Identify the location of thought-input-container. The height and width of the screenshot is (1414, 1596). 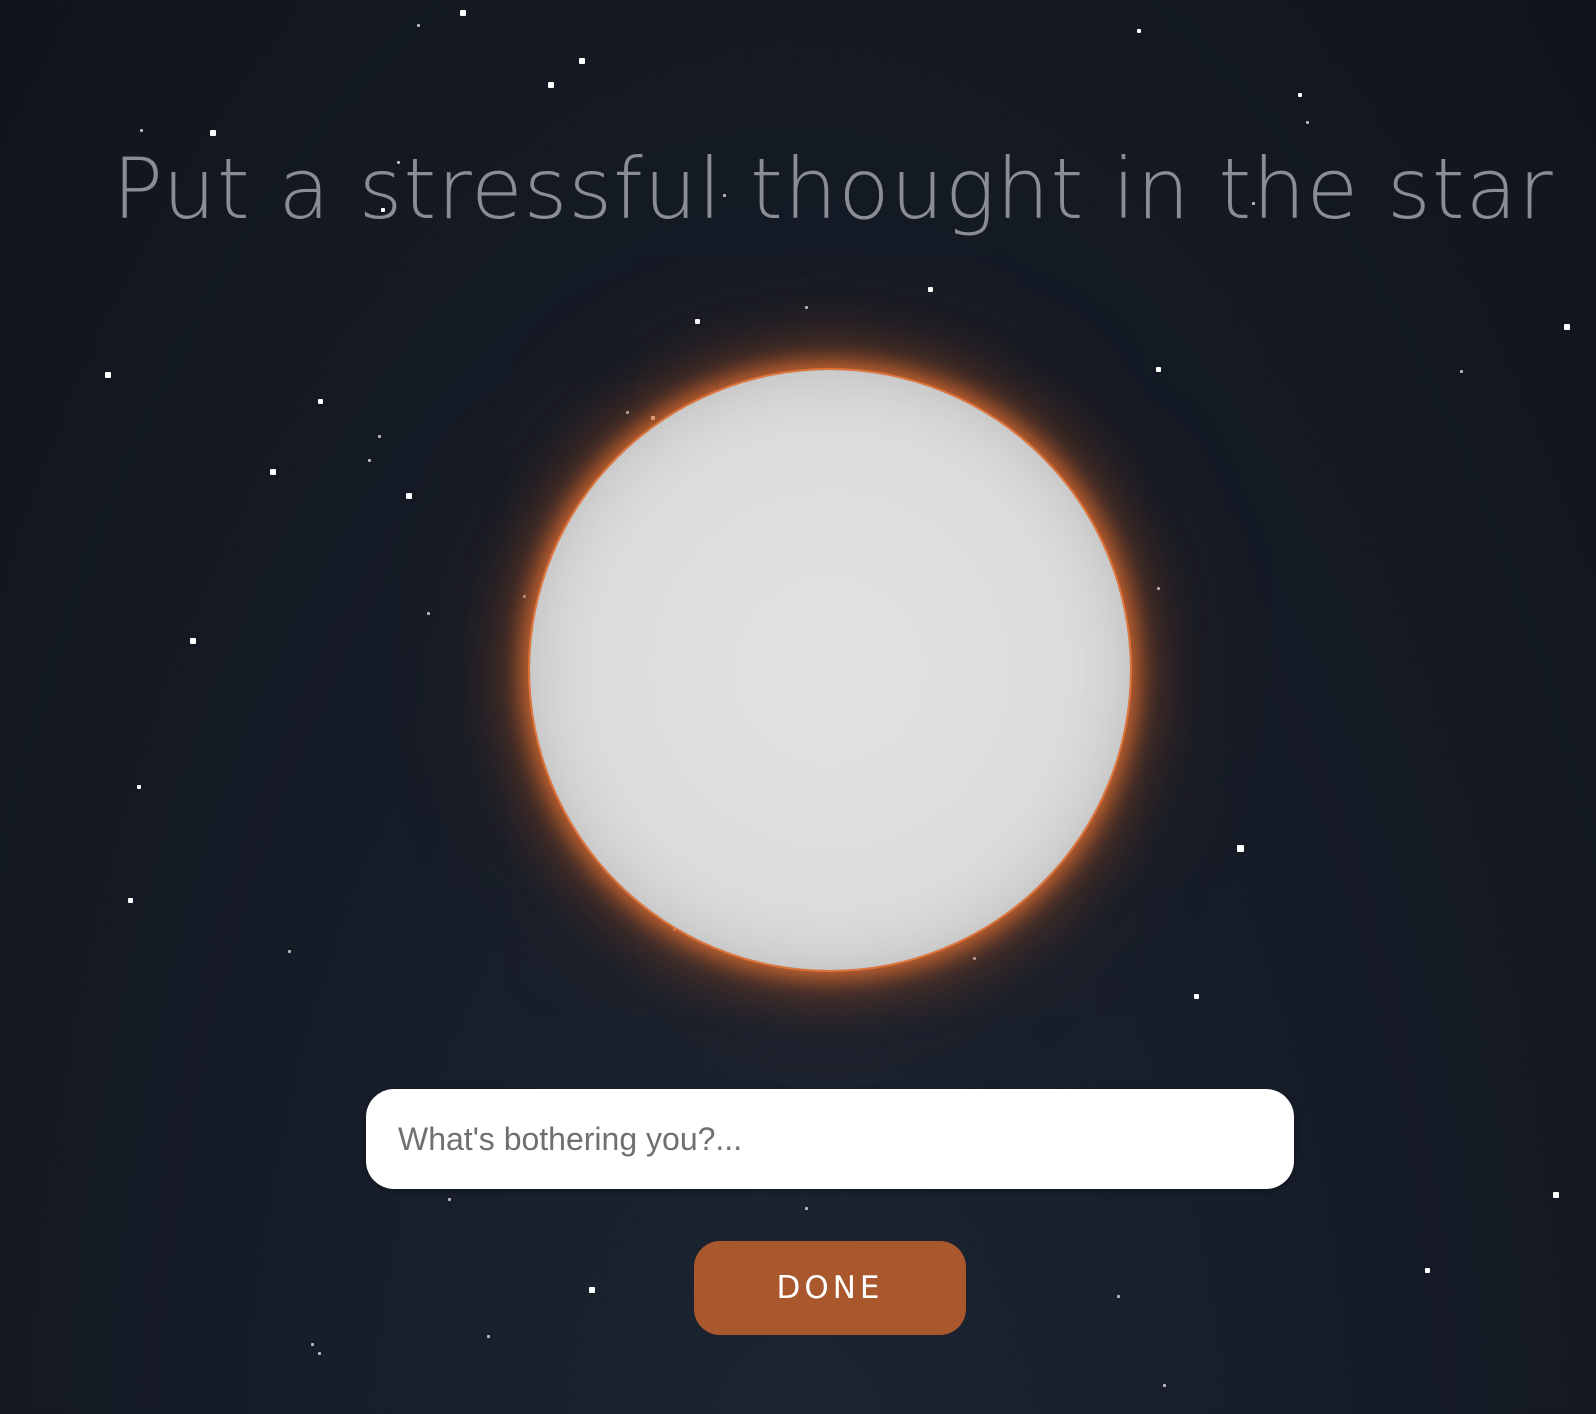
(830, 1139).